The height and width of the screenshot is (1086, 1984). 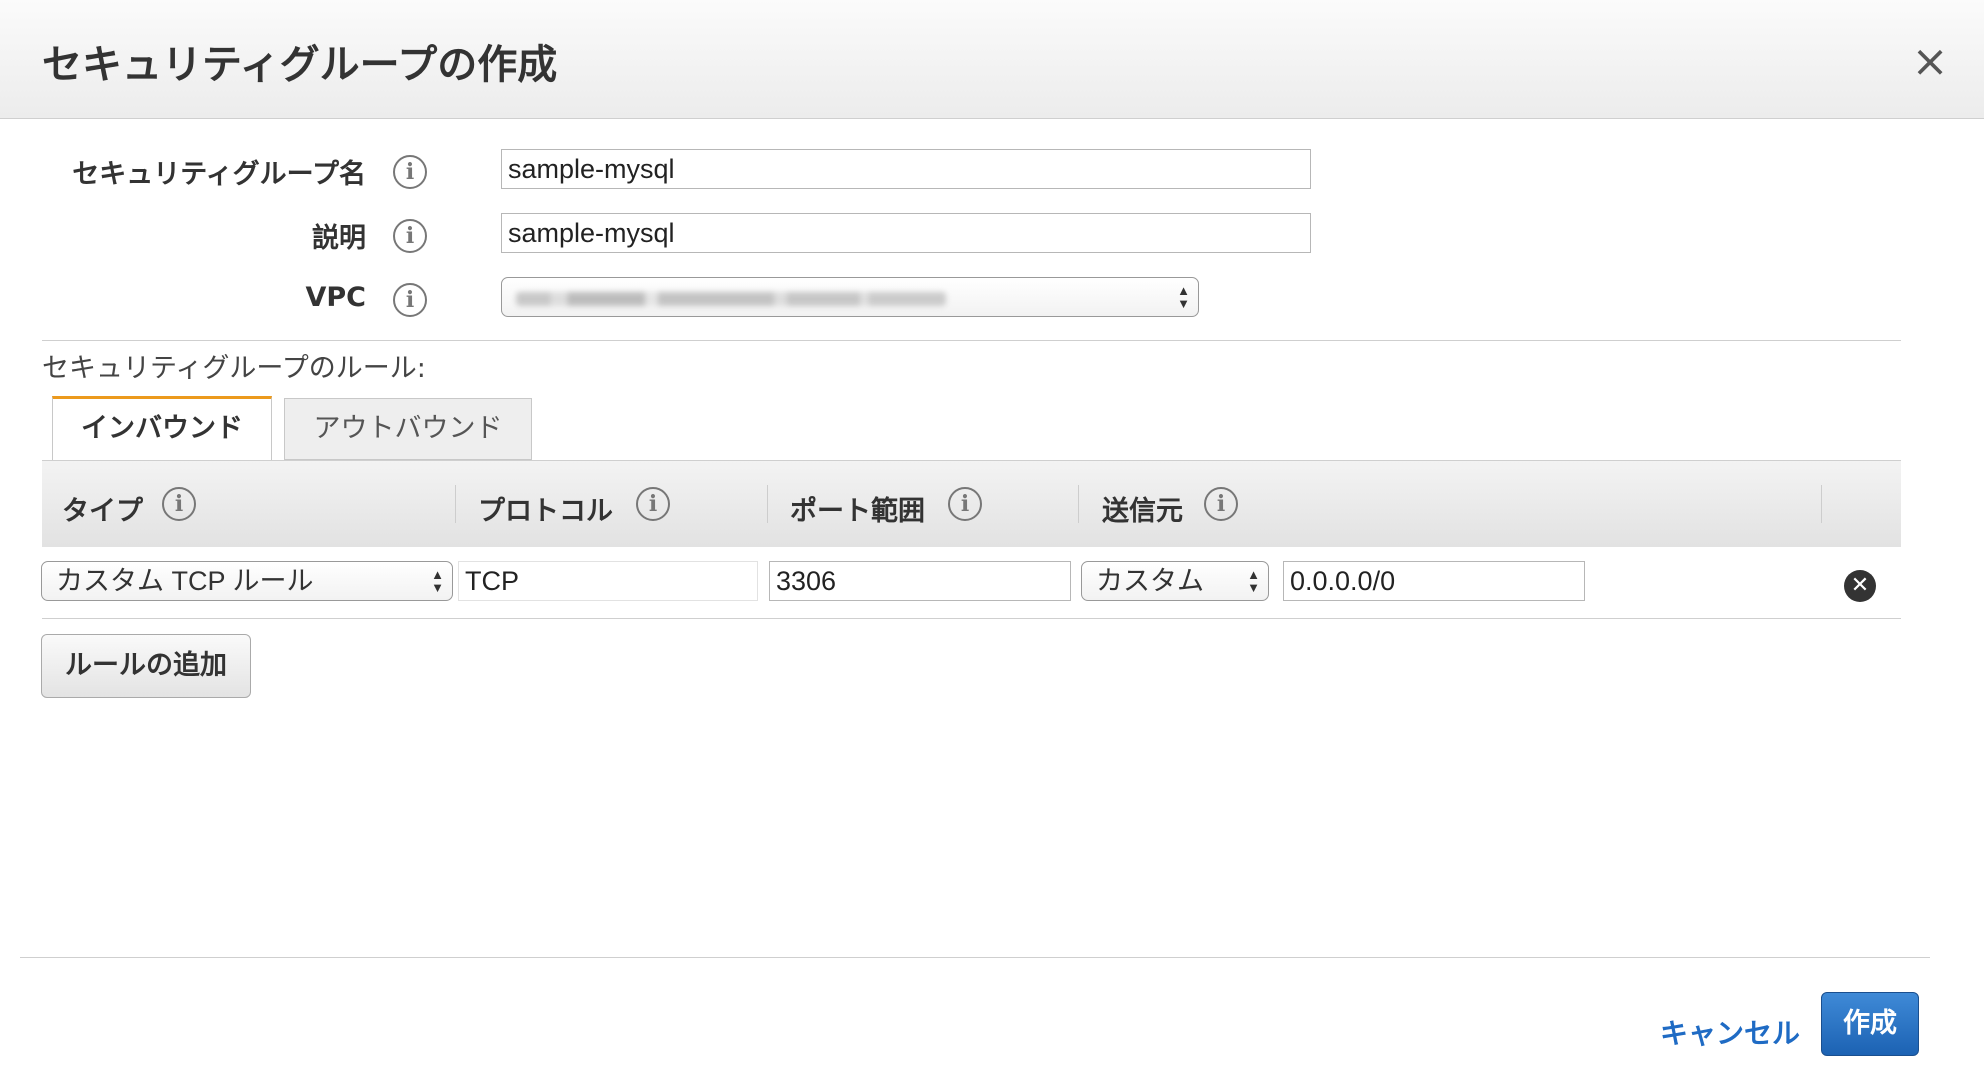 What do you see at coordinates (1730, 1032) in the screenshot?
I see `cancel-button: キャンセル` at bounding box center [1730, 1032].